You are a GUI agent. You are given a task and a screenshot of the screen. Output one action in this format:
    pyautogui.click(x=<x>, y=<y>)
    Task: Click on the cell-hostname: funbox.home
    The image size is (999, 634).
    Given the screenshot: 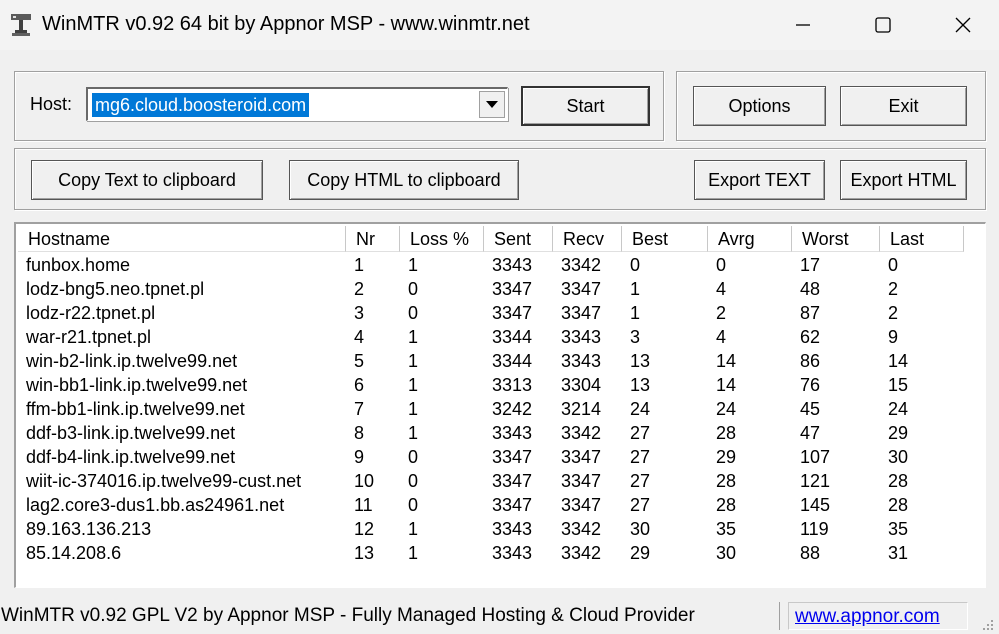 What is the action you would take?
    pyautogui.click(x=78, y=265)
    